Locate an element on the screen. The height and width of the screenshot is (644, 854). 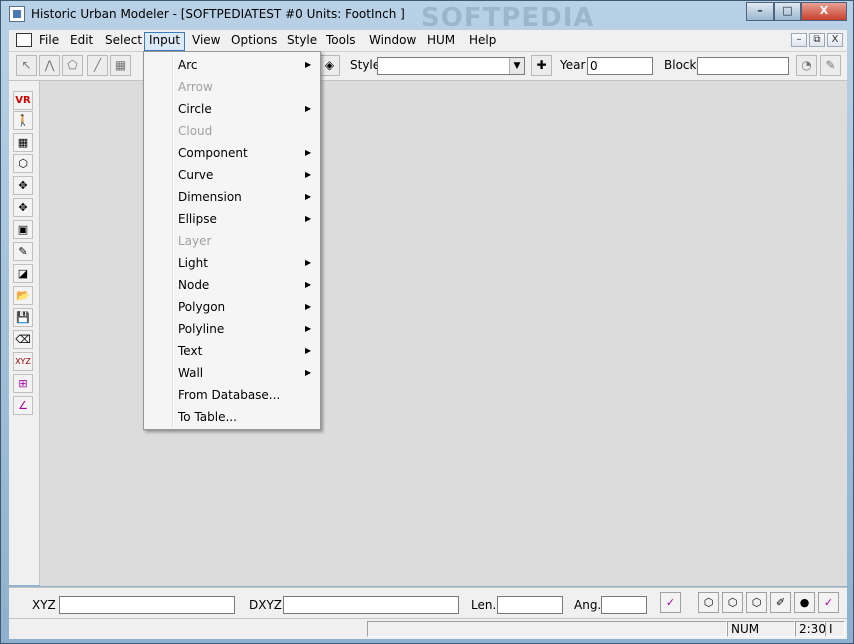
maximize-button: □ is located at coordinates (787, 11).